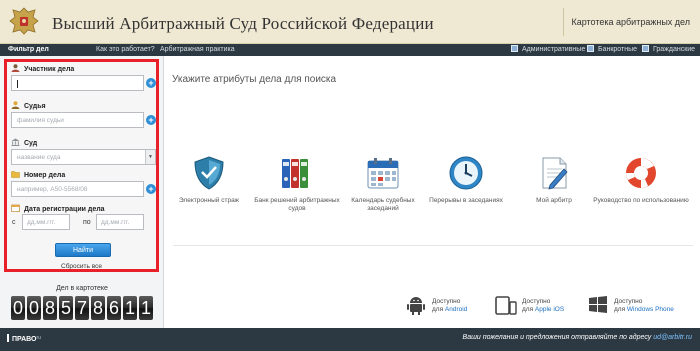 This screenshot has width=700, height=351. I want to click on registration-date-label: Дата регистрации дела, so click(58, 208).